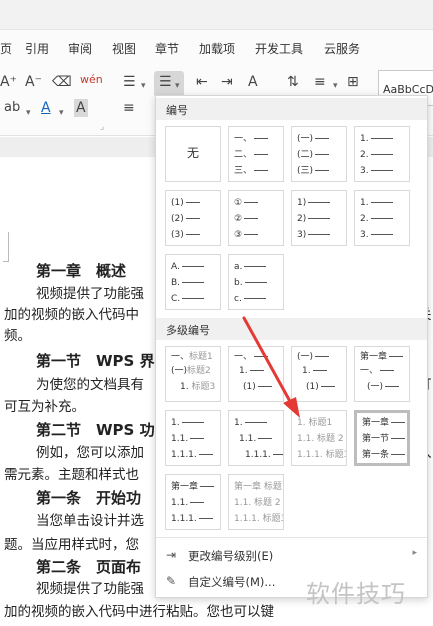 The image size is (433, 626). I want to click on char-spacing-icon: A, so click(253, 82).